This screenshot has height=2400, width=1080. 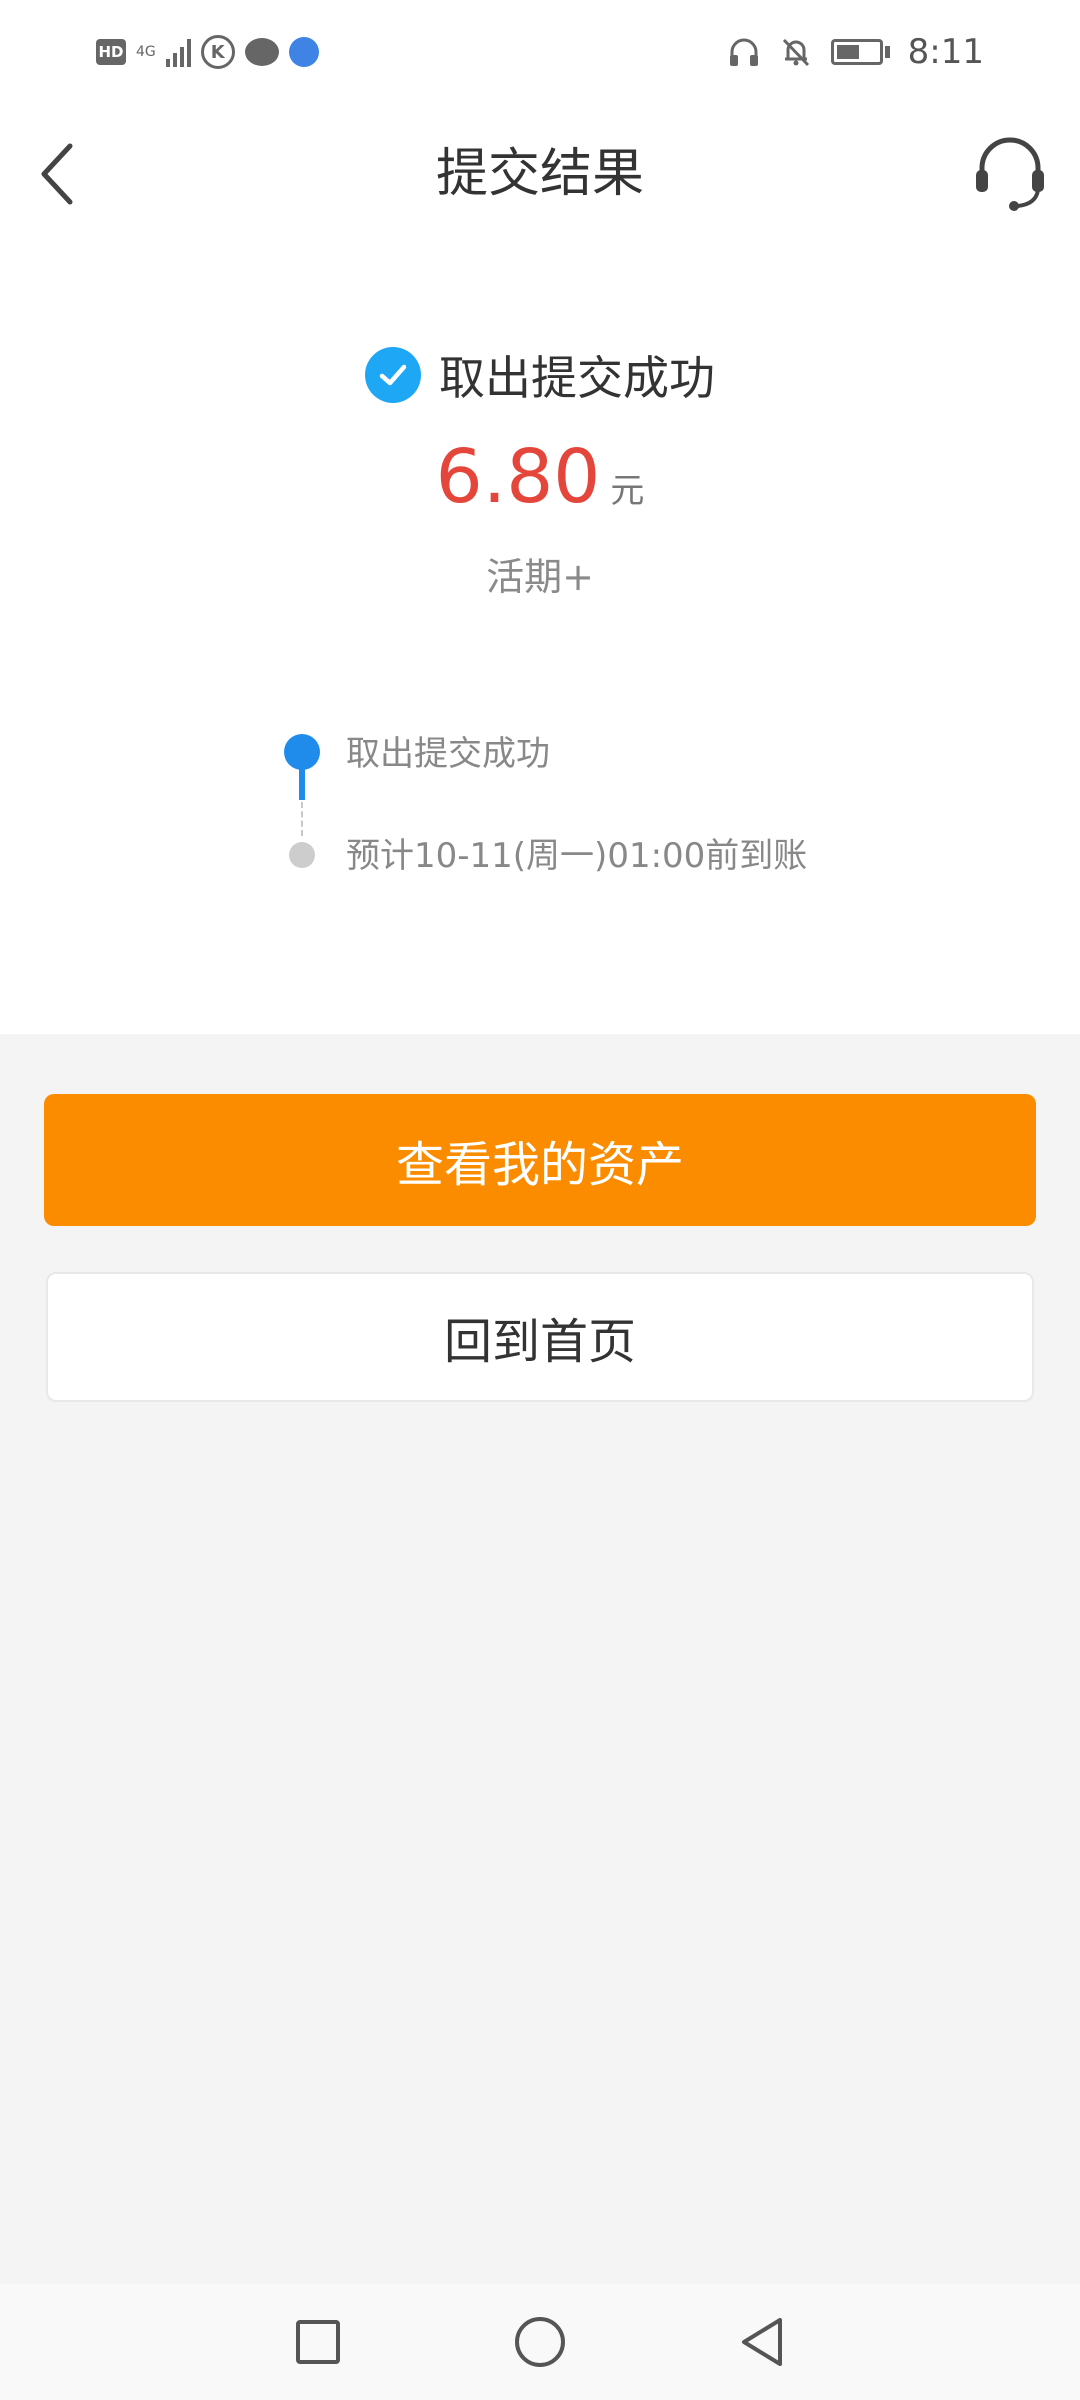 I want to click on mute-bell-icon, so click(x=795, y=52).